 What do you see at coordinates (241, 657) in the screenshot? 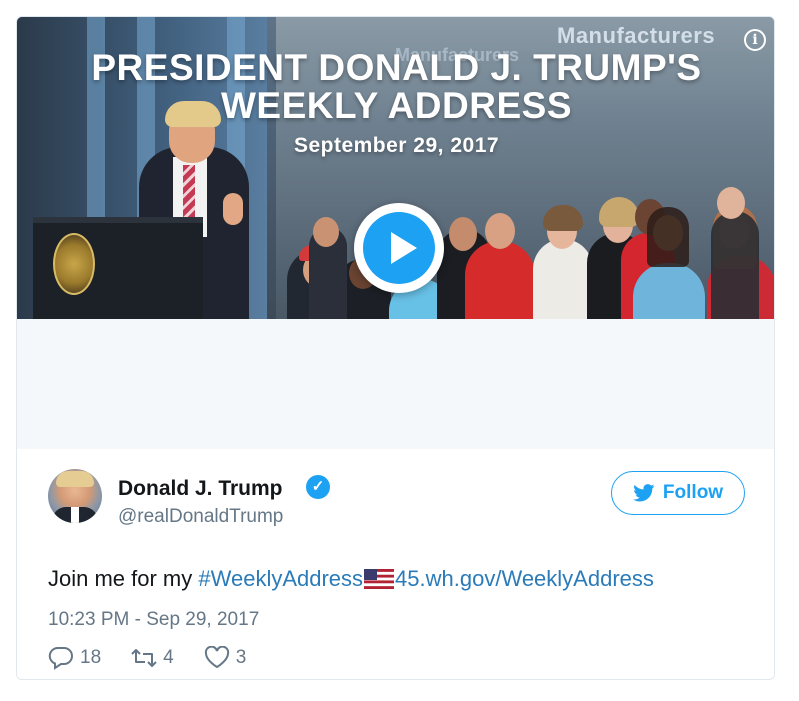
I see `like-count: 3` at bounding box center [241, 657].